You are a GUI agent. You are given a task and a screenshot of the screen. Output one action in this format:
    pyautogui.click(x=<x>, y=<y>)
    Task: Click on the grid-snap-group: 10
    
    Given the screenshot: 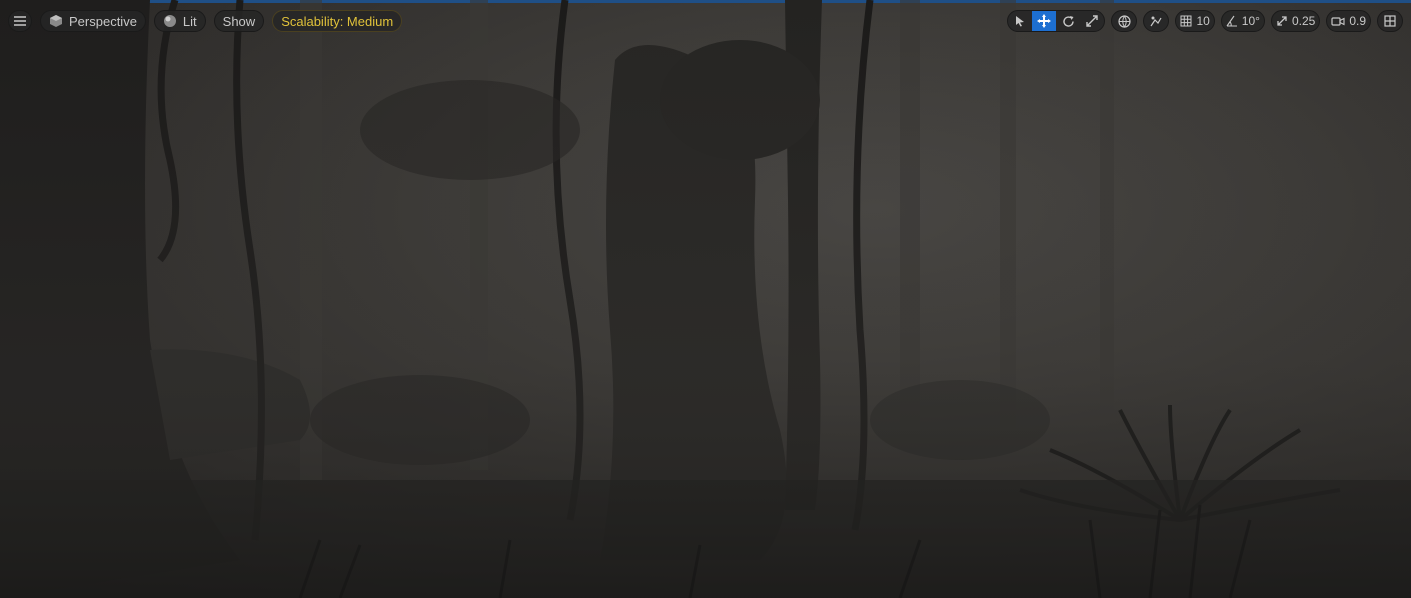 What is the action you would take?
    pyautogui.click(x=1195, y=21)
    